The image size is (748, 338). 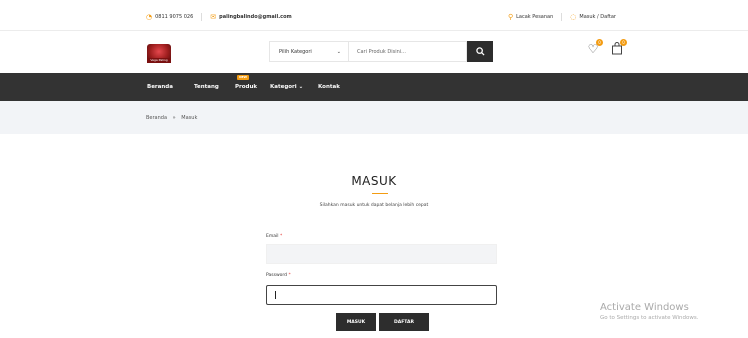 What do you see at coordinates (594, 47) in the screenshot?
I see `wishlist-button: ♡ 0` at bounding box center [594, 47].